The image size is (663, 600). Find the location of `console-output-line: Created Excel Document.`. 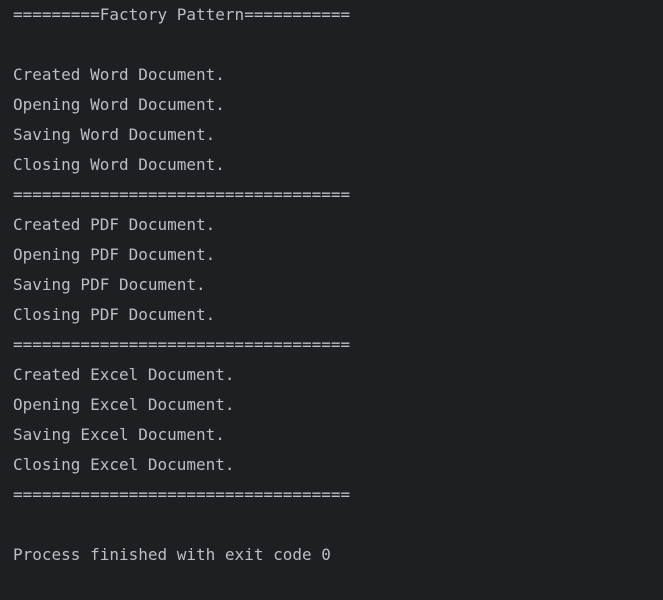

console-output-line: Created Excel Document. is located at coordinates (124, 374).